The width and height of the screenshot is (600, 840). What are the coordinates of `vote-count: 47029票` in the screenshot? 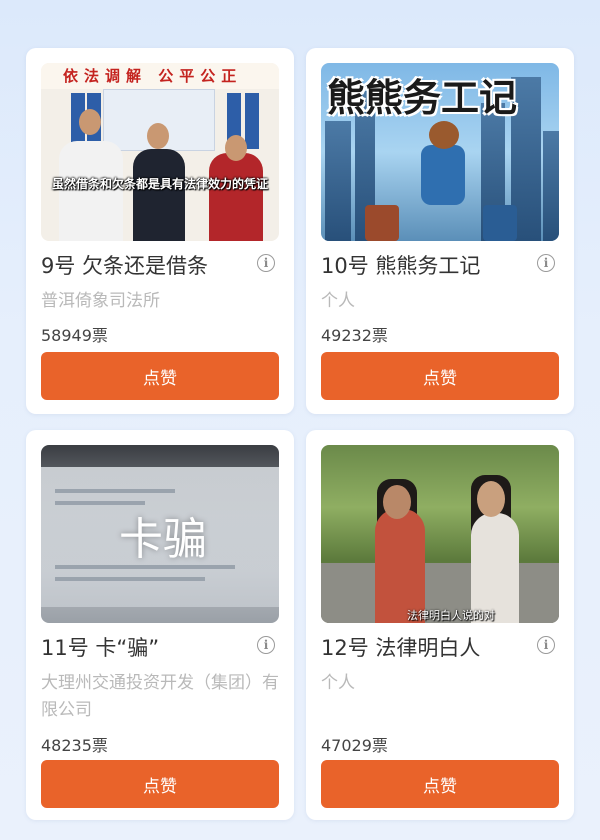 It's located at (354, 745).